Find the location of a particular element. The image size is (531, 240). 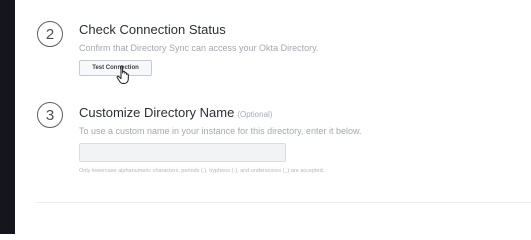

optional-label: (Optional) is located at coordinates (255, 114).